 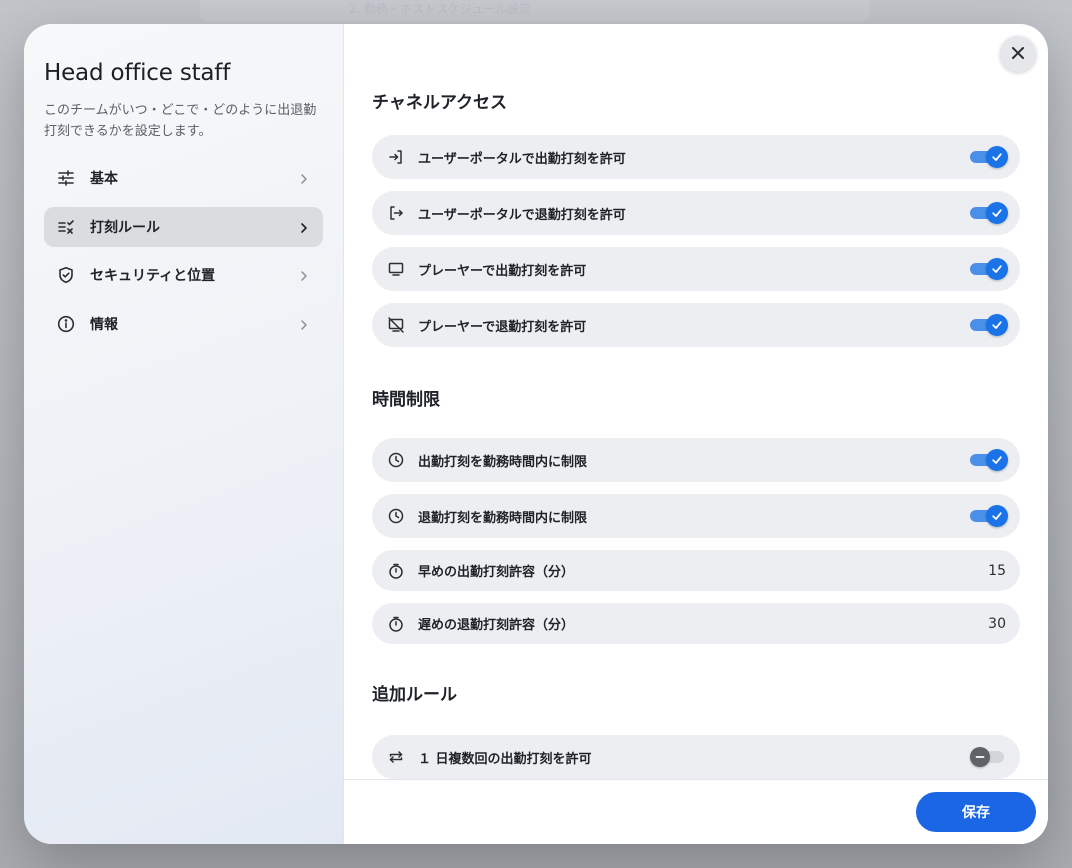 I want to click on setting-row: 出勤打刻を勤務時間内に制限, so click(x=696, y=460).